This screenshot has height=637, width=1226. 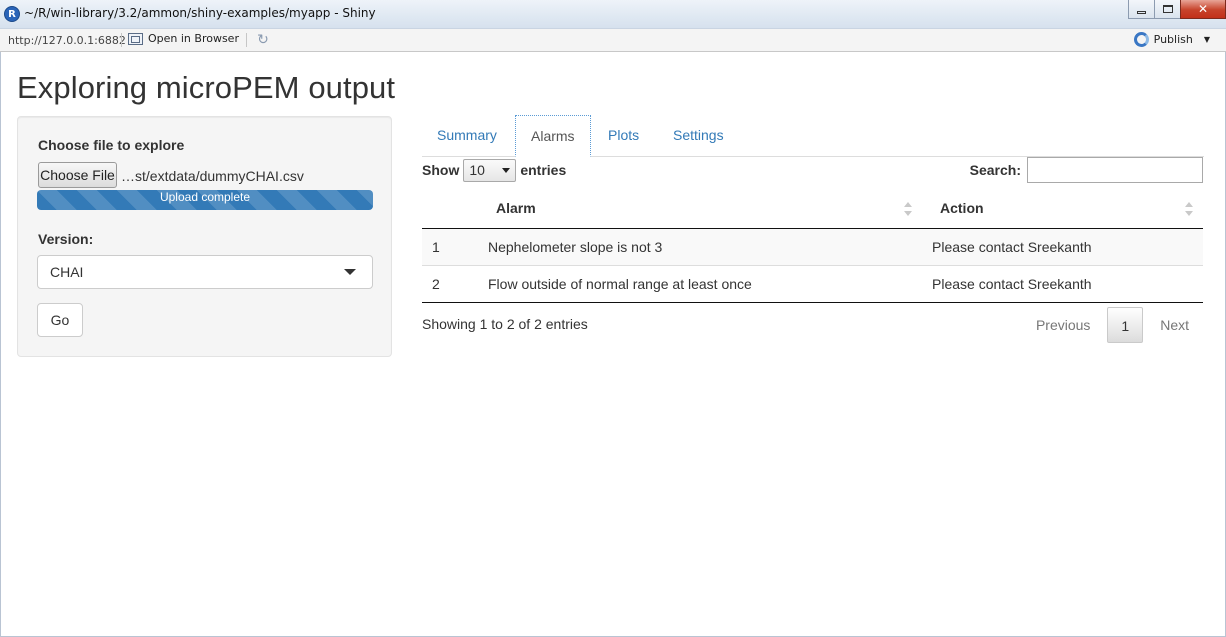 I want to click on upload-progress-bar: Upload complete, so click(x=205, y=200).